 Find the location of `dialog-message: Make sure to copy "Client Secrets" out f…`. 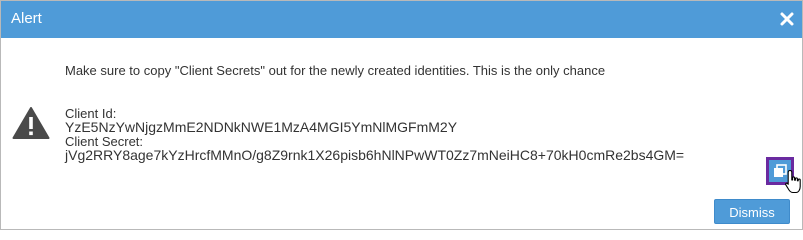

dialog-message: Make sure to copy "Client Secrets" out f… is located at coordinates (335, 70).